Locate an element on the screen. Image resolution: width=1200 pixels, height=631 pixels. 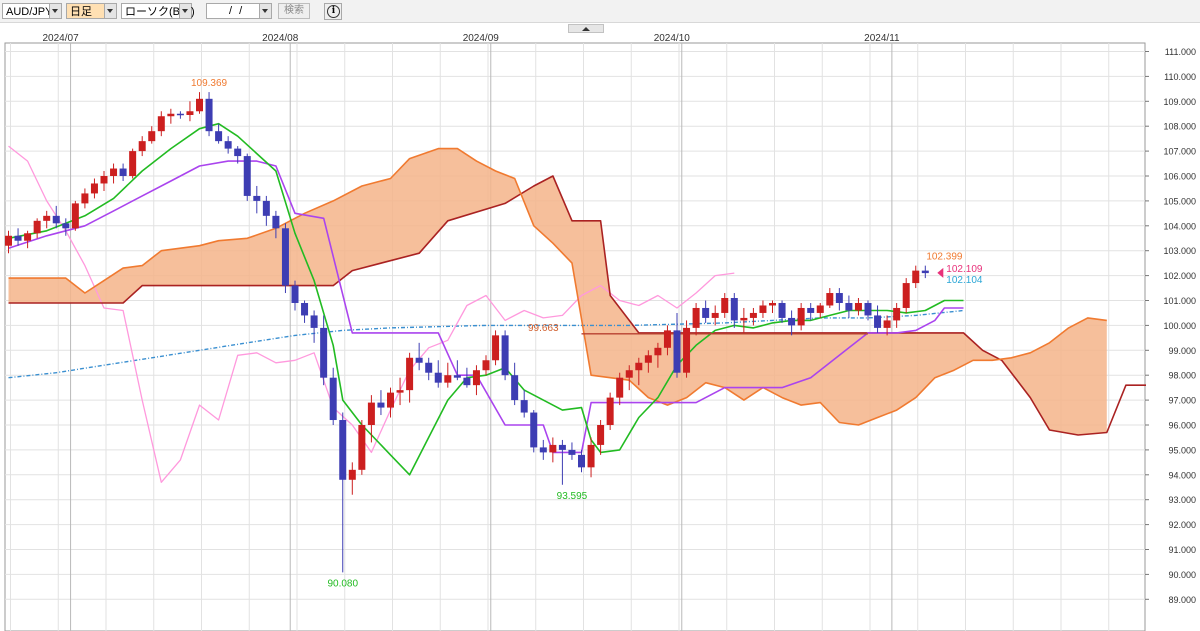
y-tick-label: 90.000 is located at coordinates (1182, 575).